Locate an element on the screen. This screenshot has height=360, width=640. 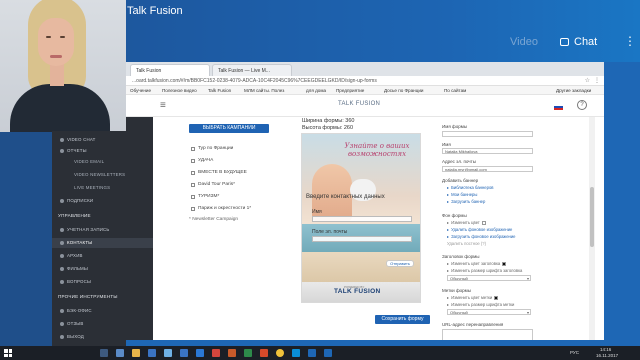
word-icon is located at coordinates (200, 353).